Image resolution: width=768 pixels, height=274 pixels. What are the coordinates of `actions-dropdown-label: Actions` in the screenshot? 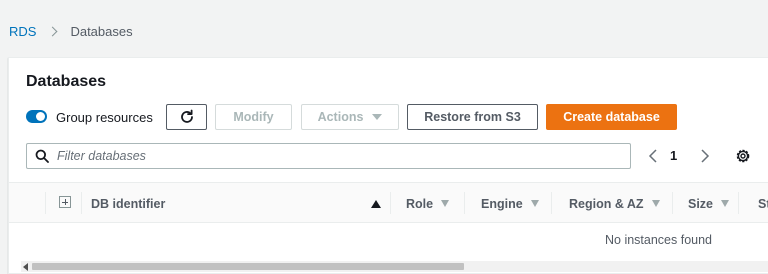 It's located at (340, 117).